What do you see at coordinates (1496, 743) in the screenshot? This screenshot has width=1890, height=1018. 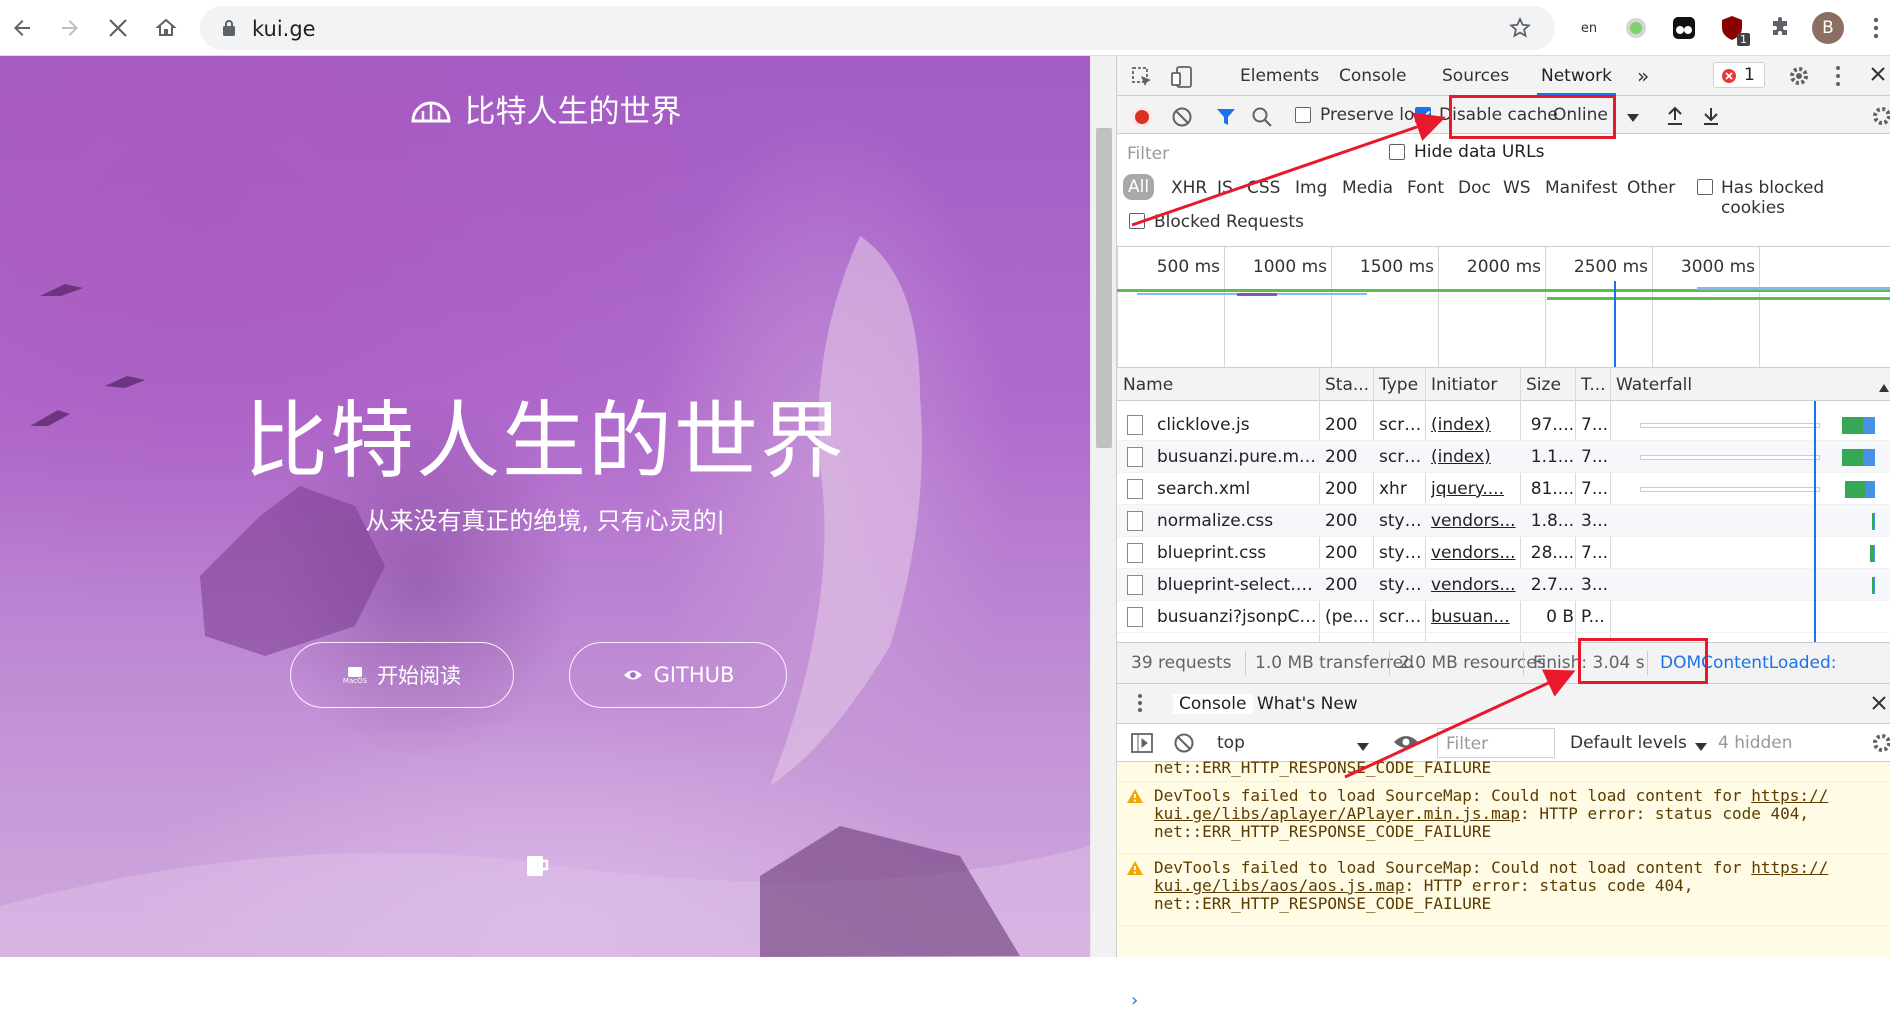 I see `console-filter-input: Filter` at bounding box center [1496, 743].